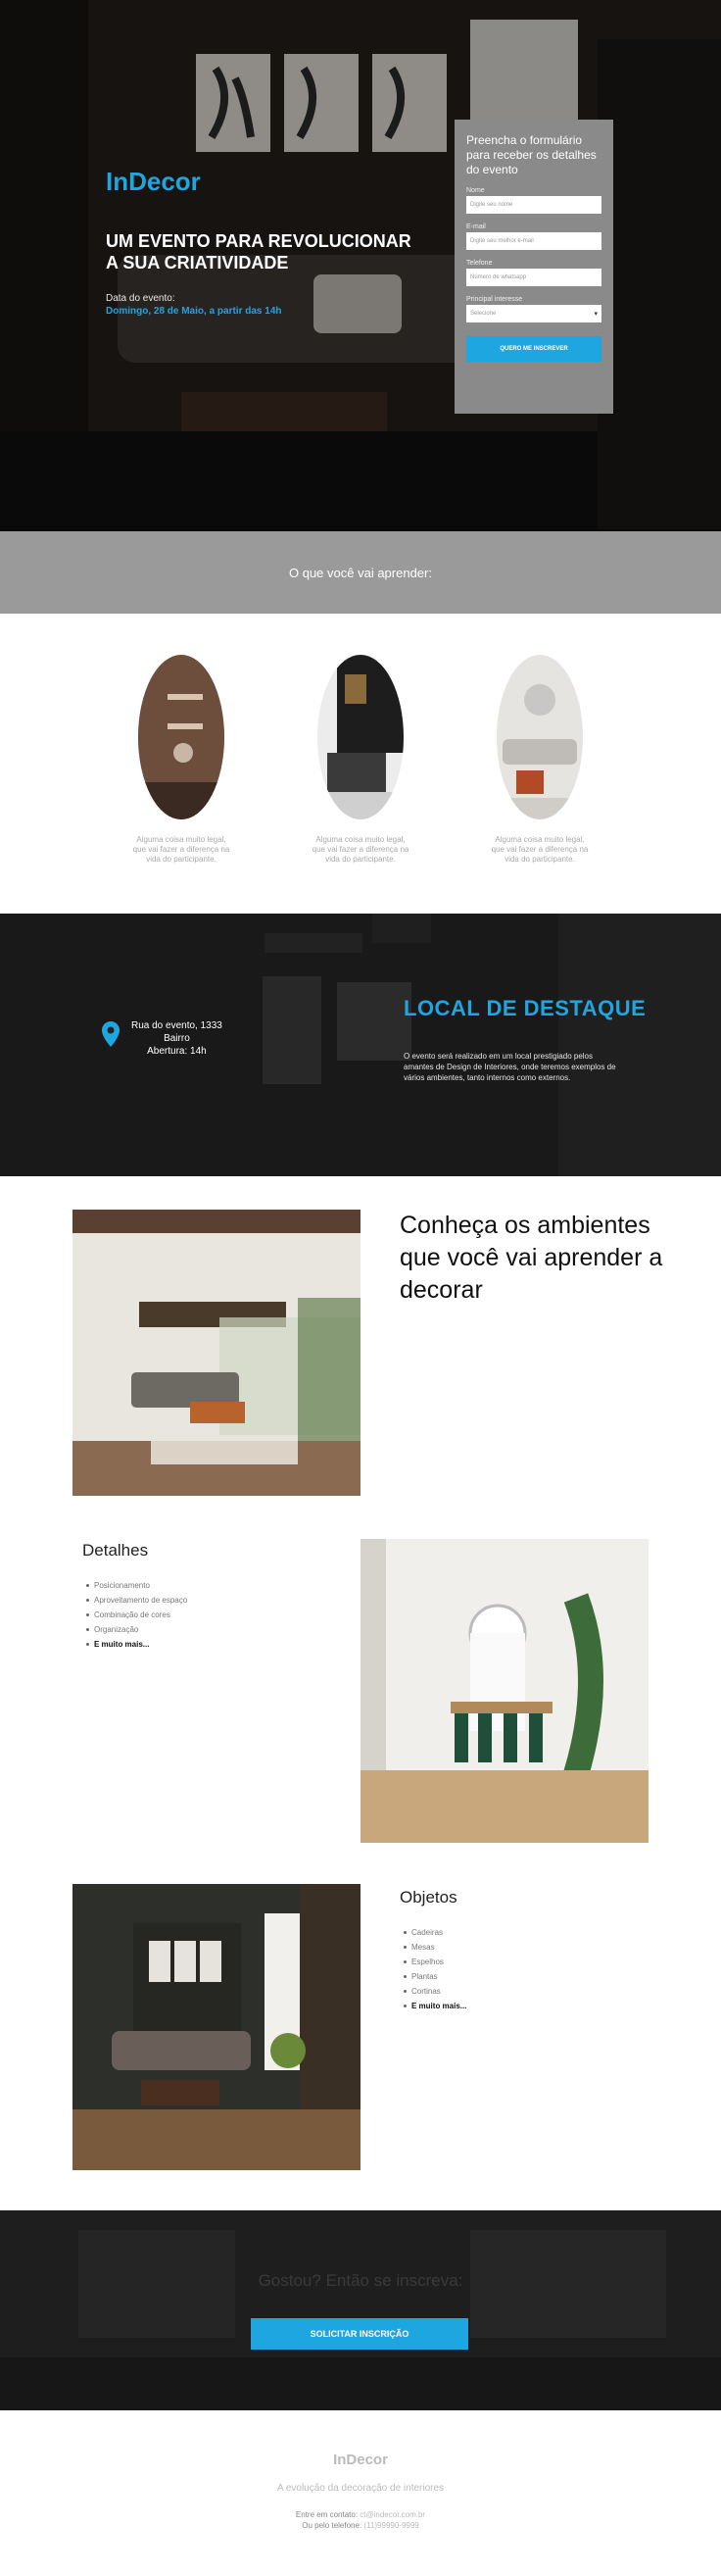 The width and height of the screenshot is (721, 2576). What do you see at coordinates (533, 277) in the screenshot?
I see `phone-input: Número de whatsapp` at bounding box center [533, 277].